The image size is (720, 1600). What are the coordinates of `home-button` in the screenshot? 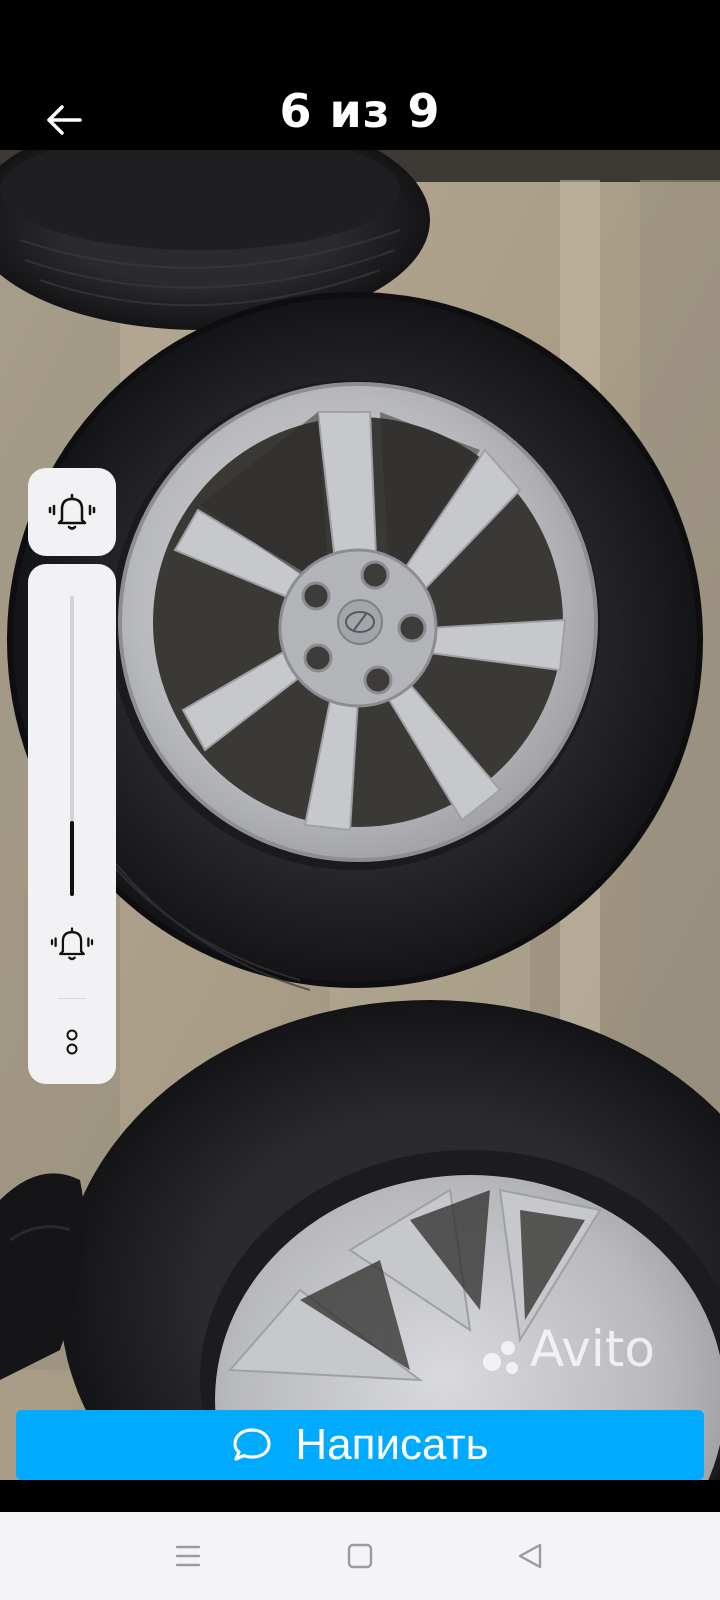 It's located at (360, 1556).